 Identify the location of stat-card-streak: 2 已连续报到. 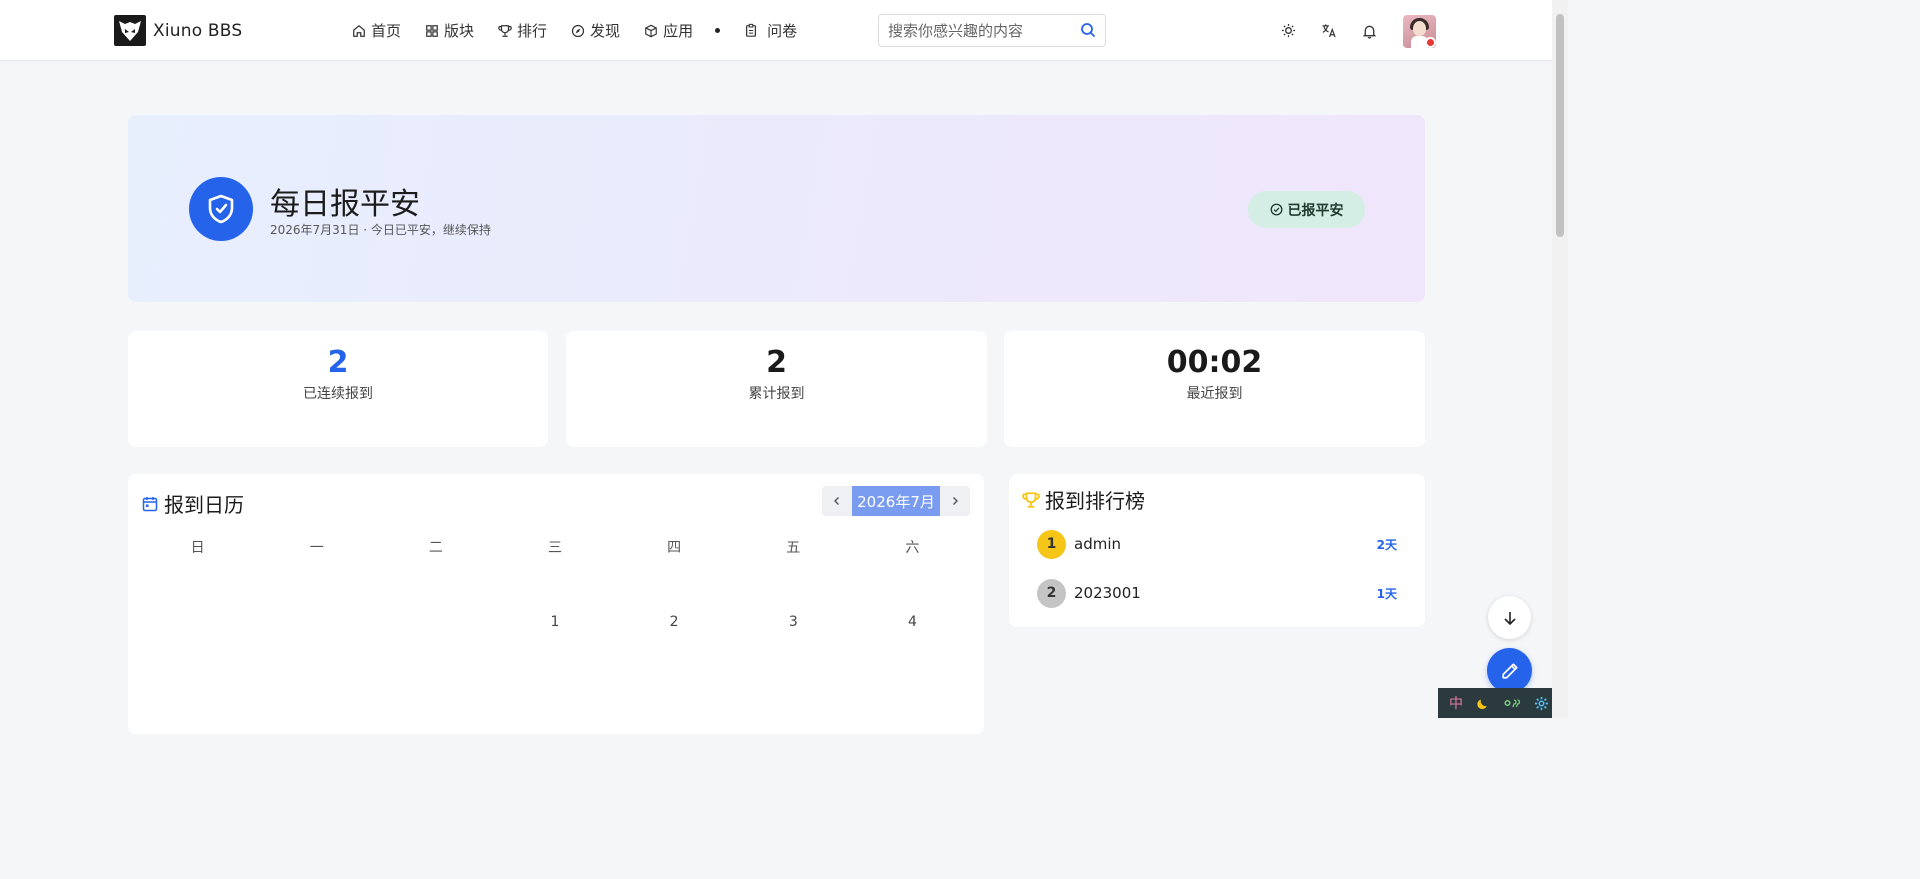
(338, 389).